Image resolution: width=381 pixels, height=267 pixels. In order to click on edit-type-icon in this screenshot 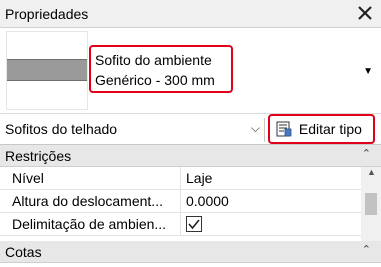, I will do `click(284, 129)`.